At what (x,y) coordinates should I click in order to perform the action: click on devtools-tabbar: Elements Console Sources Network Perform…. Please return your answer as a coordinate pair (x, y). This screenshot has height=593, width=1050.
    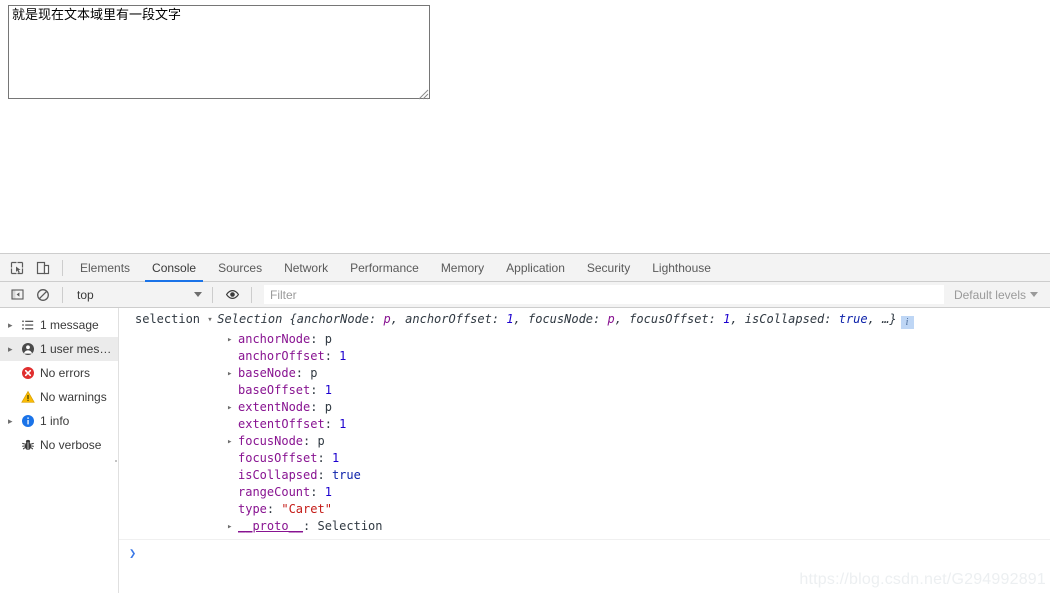
    Looking at the image, I should click on (525, 268).